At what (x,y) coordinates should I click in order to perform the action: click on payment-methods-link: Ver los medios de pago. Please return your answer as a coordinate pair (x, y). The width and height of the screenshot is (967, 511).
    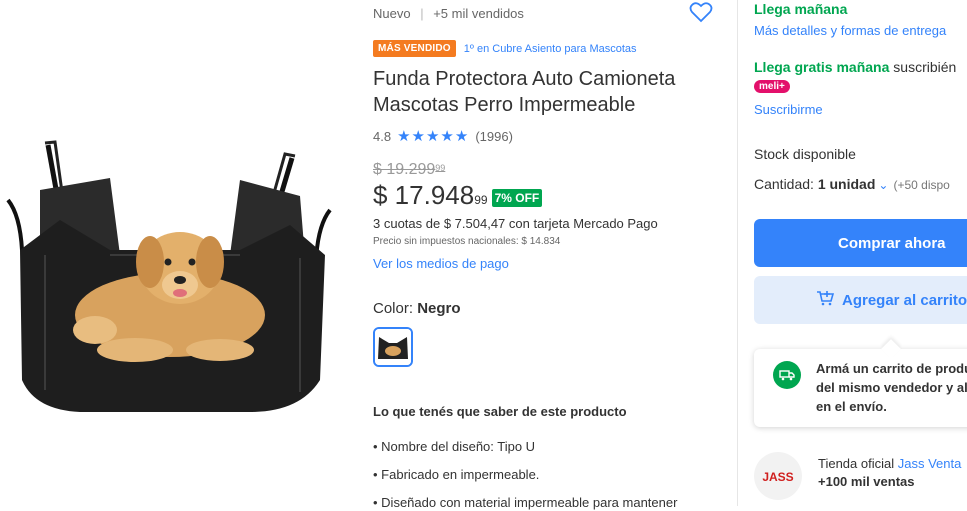
    Looking at the image, I should click on (441, 263).